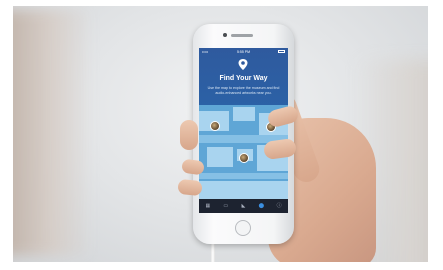  I want to click on tab-collection: ▭, so click(226, 206).